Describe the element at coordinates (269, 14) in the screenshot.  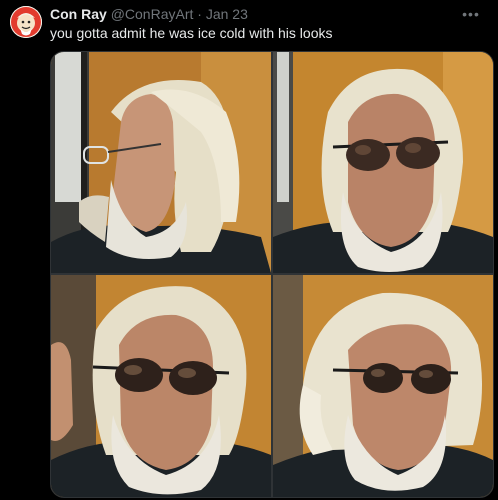
I see `tweet-header: Con Ray @ConRayArt · Jan 23 •••` at that location.